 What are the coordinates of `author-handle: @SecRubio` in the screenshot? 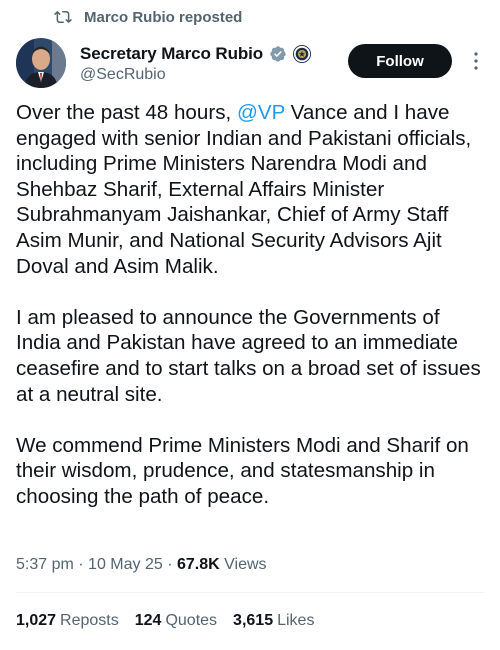 It's located at (195, 75).